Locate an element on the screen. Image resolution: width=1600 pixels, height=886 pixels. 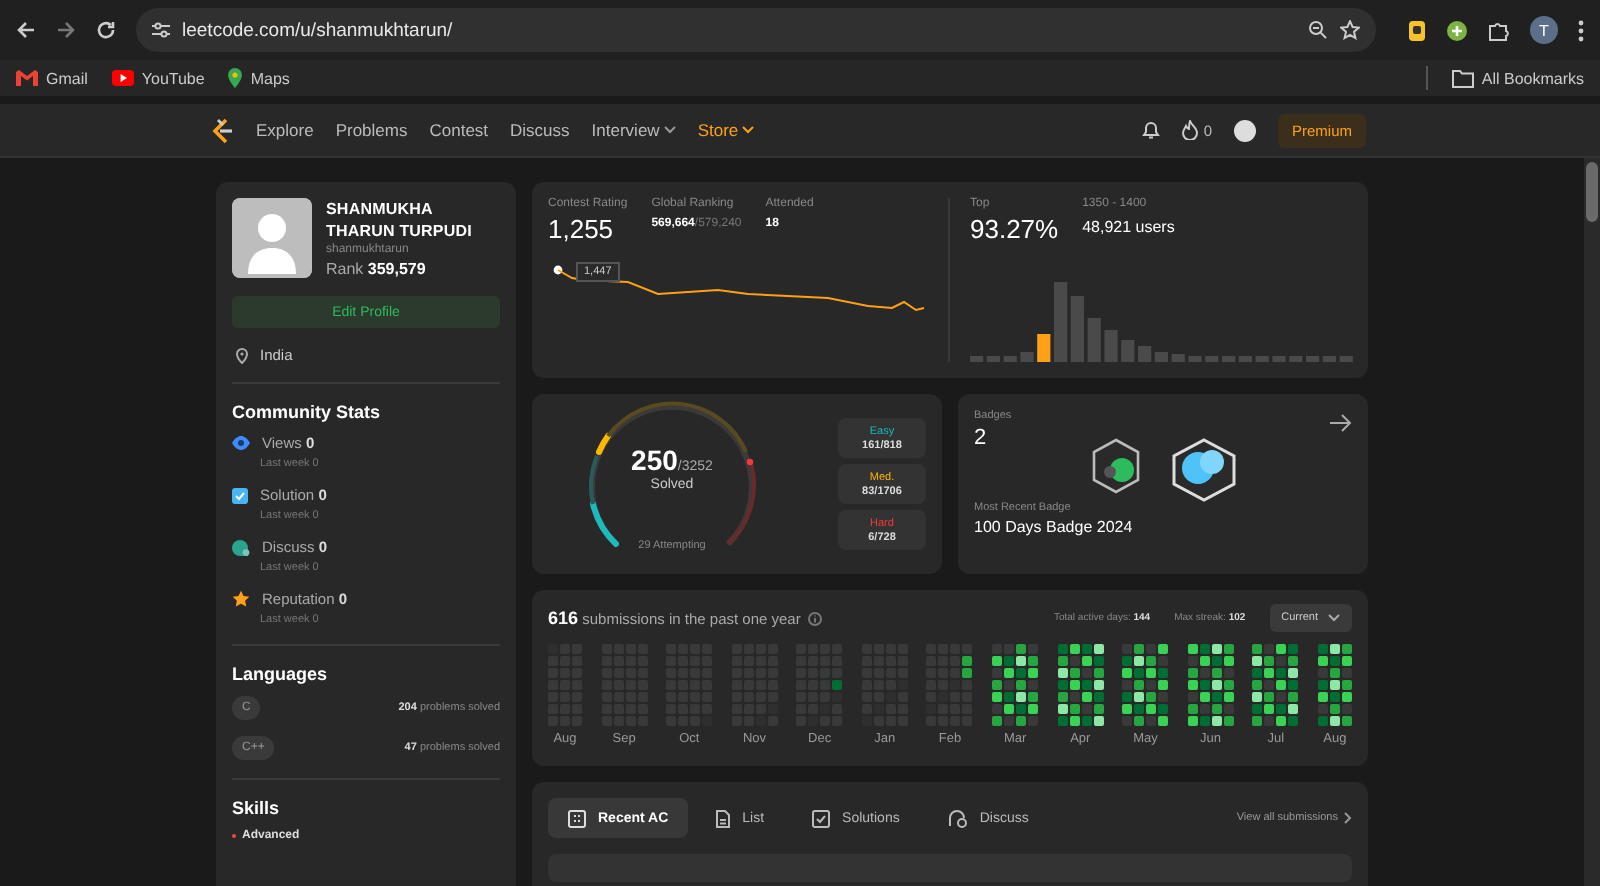
nav-link: Problems is located at coordinates (371, 130).